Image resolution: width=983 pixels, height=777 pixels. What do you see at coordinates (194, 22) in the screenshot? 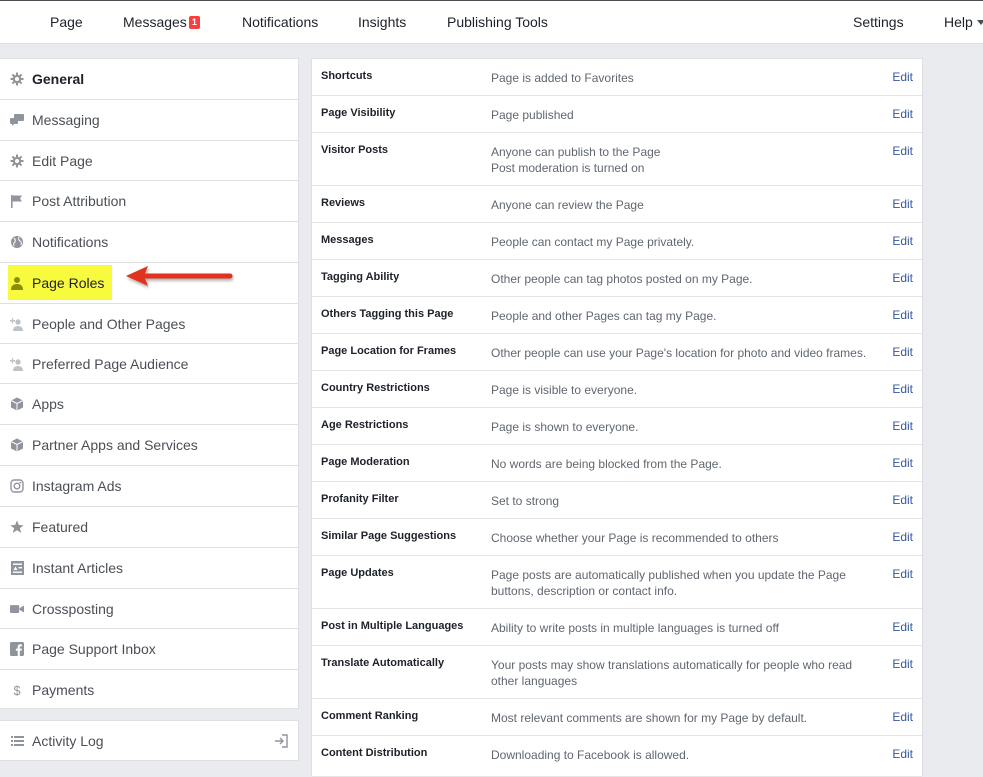
I see `unread-badge: 1` at bounding box center [194, 22].